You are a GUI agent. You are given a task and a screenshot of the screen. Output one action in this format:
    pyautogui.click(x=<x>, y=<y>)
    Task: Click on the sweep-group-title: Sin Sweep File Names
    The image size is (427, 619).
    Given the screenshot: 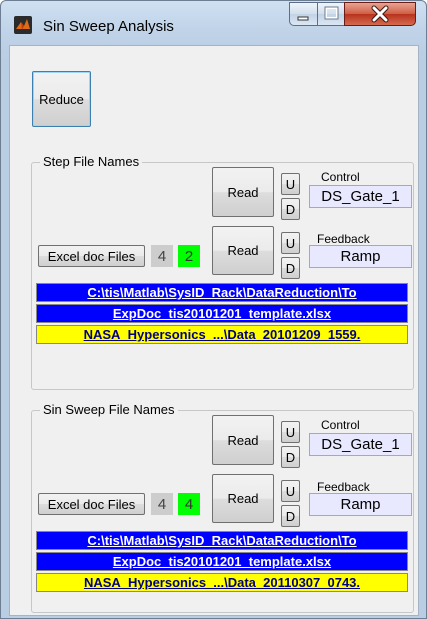 What is the action you would take?
    pyautogui.click(x=109, y=409)
    